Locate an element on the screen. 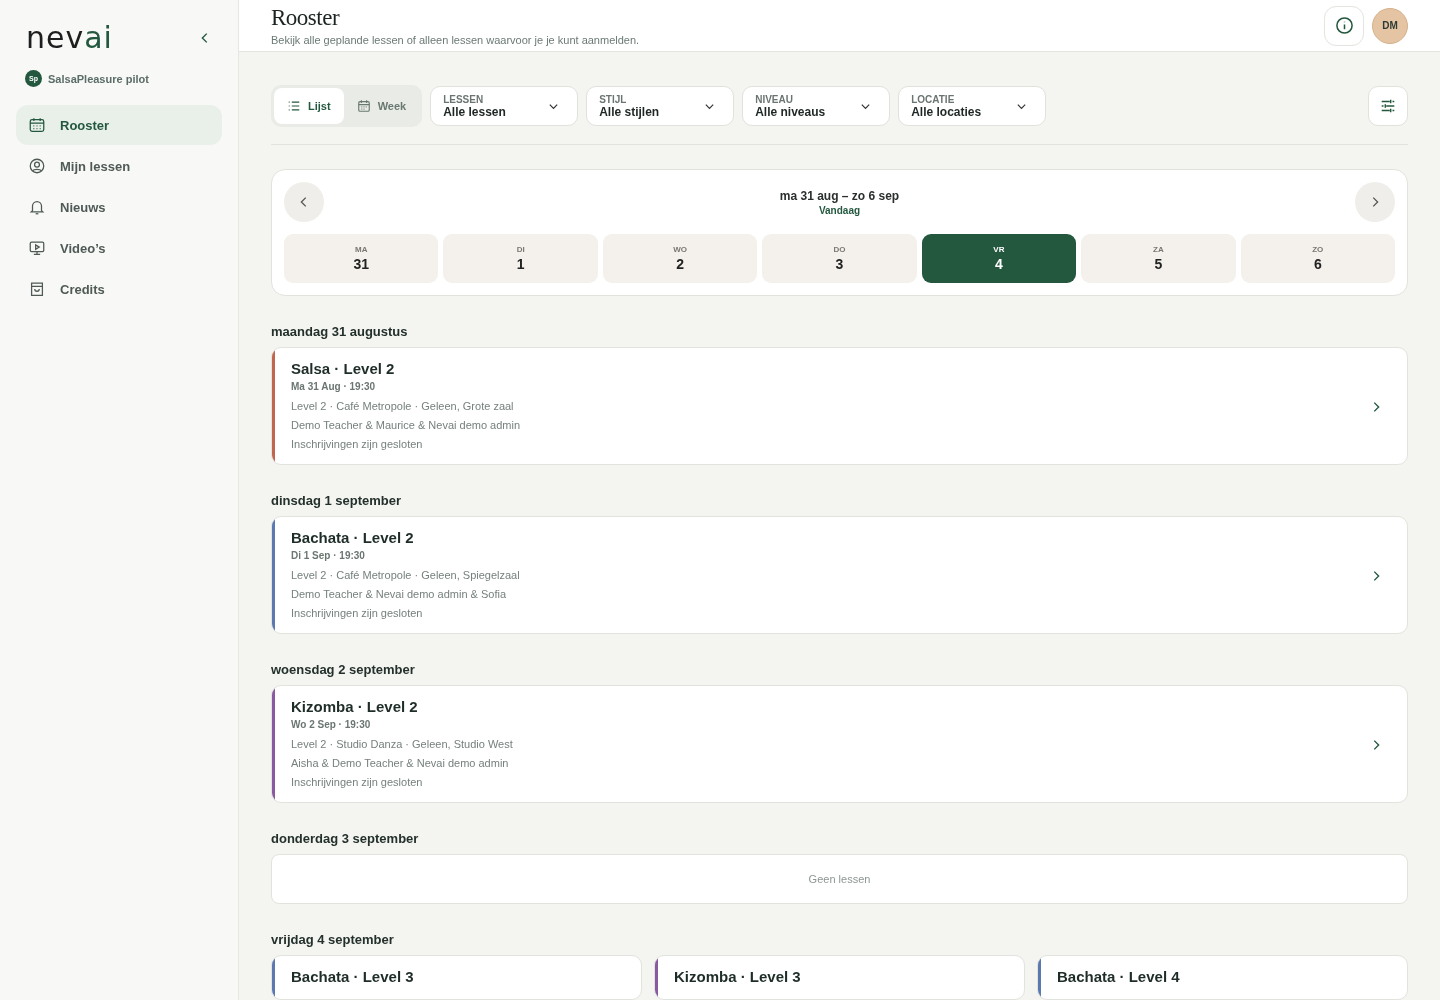  lesson-card: Bachata · Level 3 is located at coordinates (456, 977).